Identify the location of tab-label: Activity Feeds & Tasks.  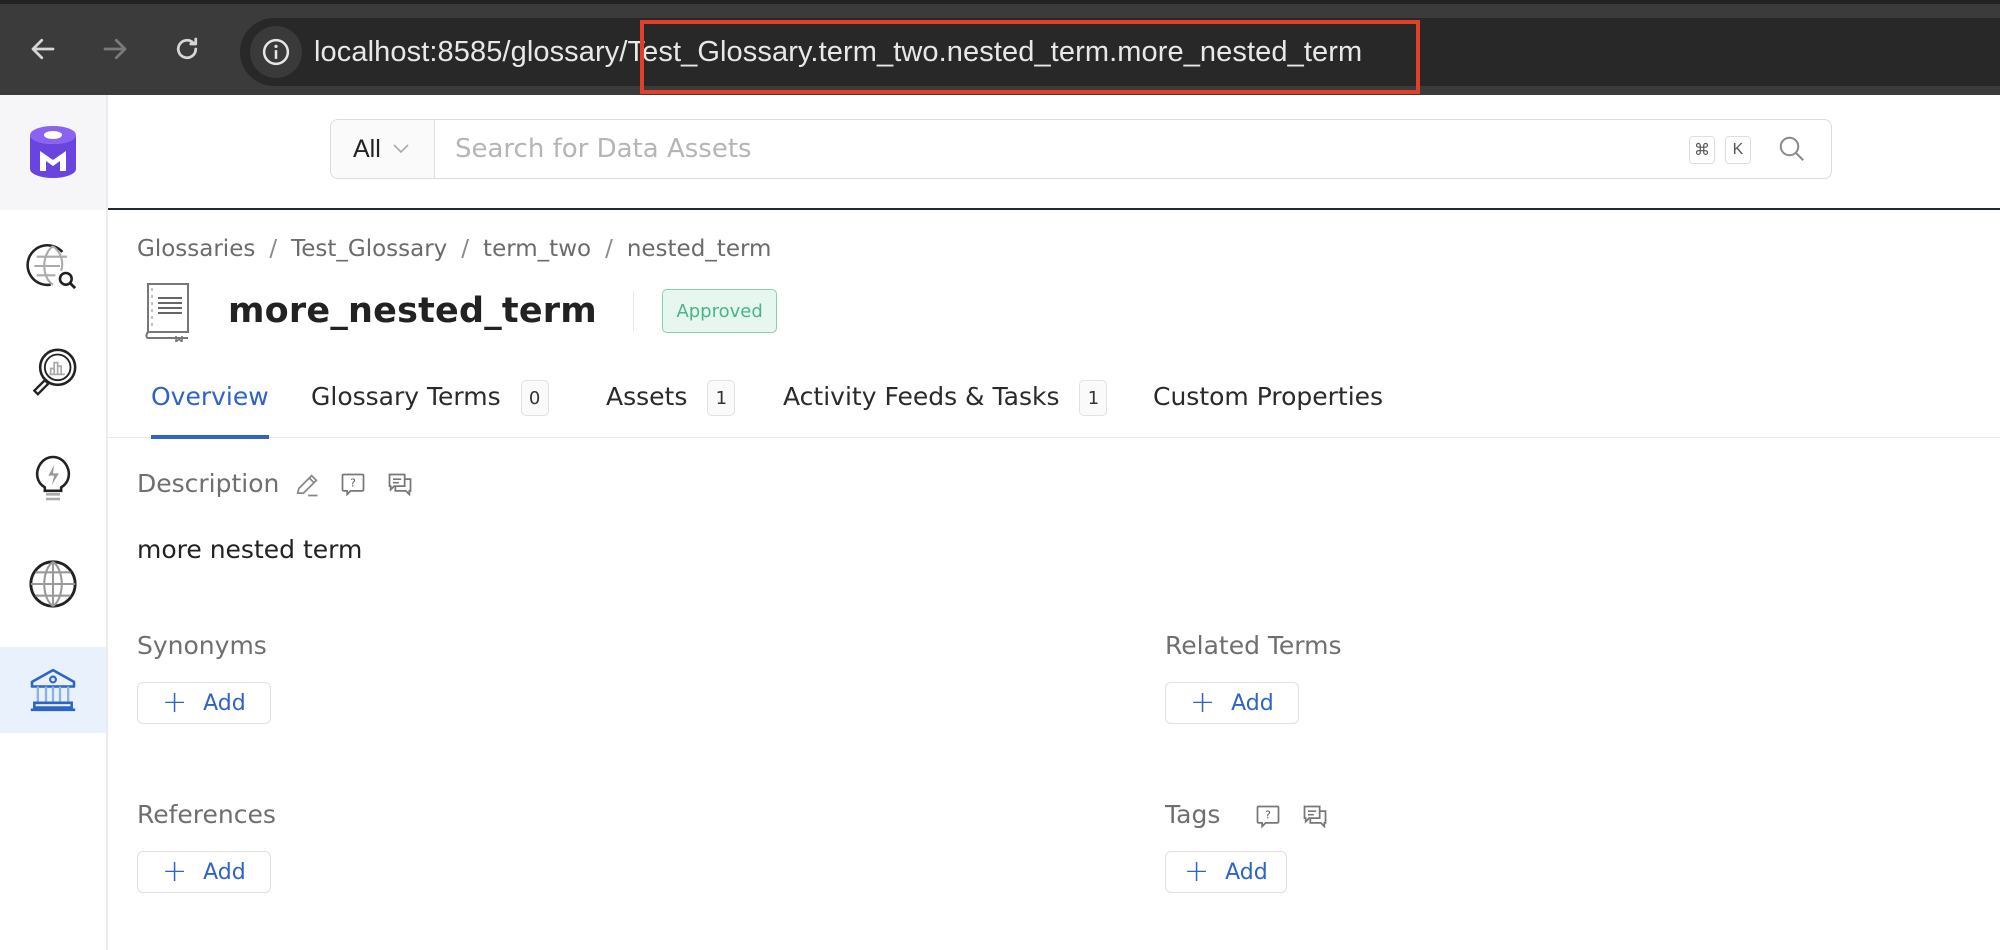
(921, 396).